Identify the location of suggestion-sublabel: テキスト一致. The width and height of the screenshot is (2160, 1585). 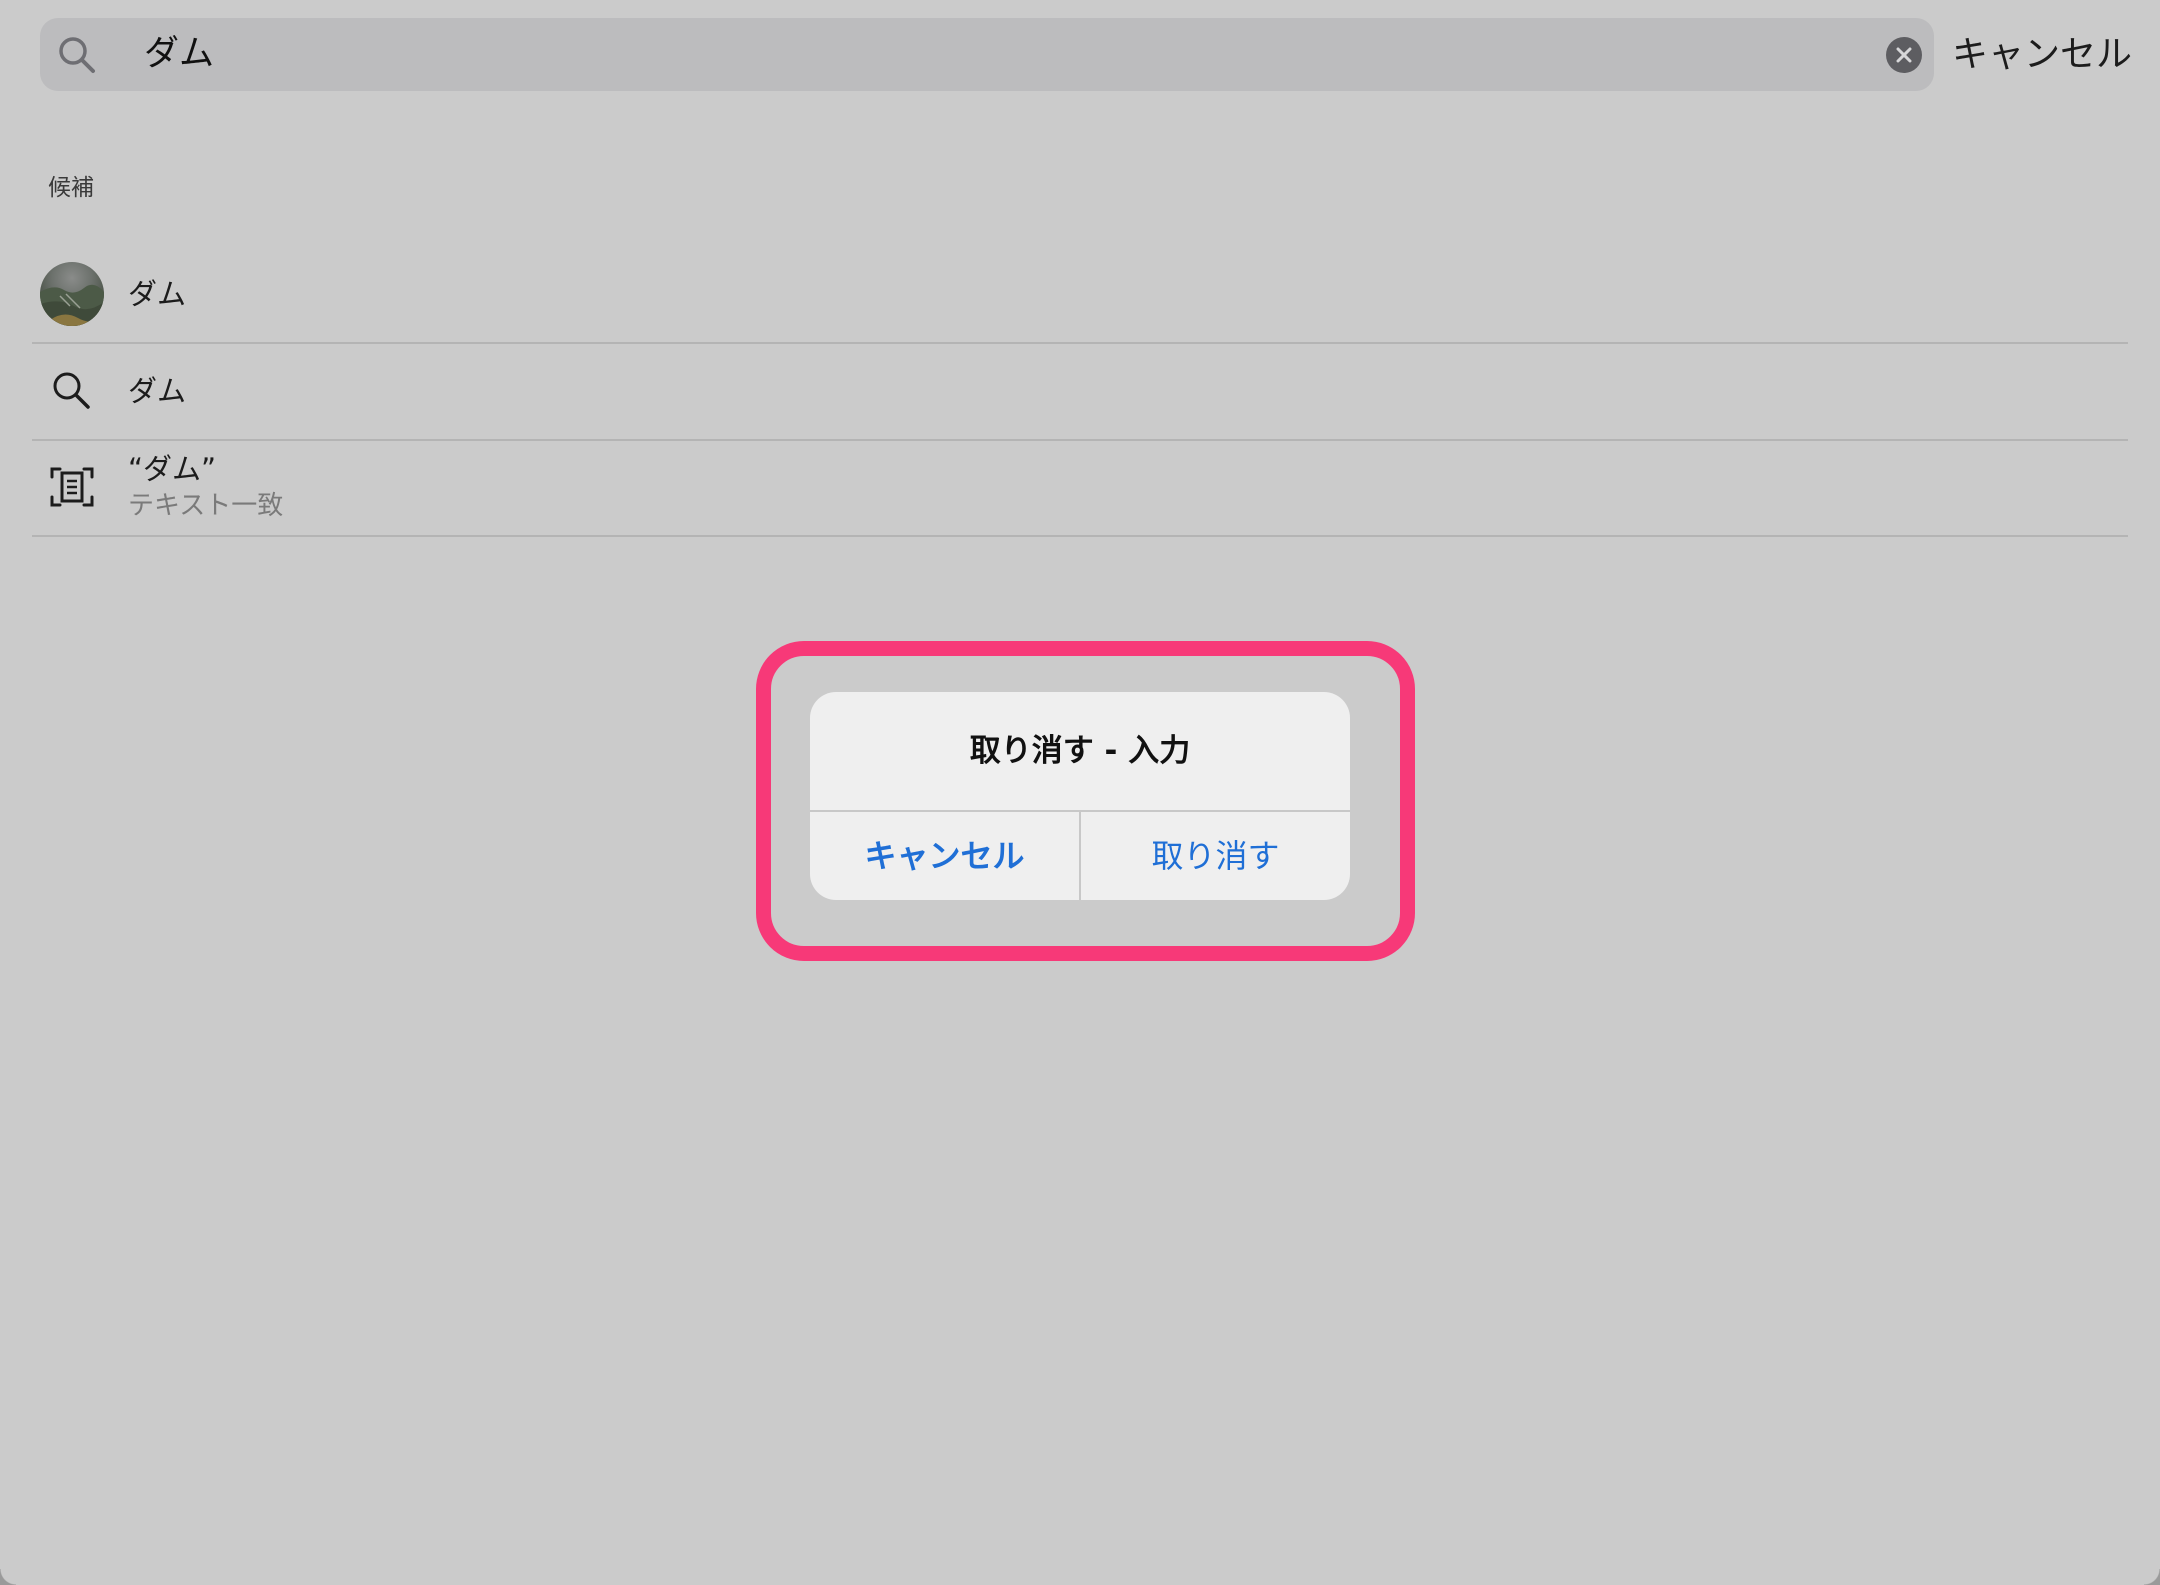
(206, 506).